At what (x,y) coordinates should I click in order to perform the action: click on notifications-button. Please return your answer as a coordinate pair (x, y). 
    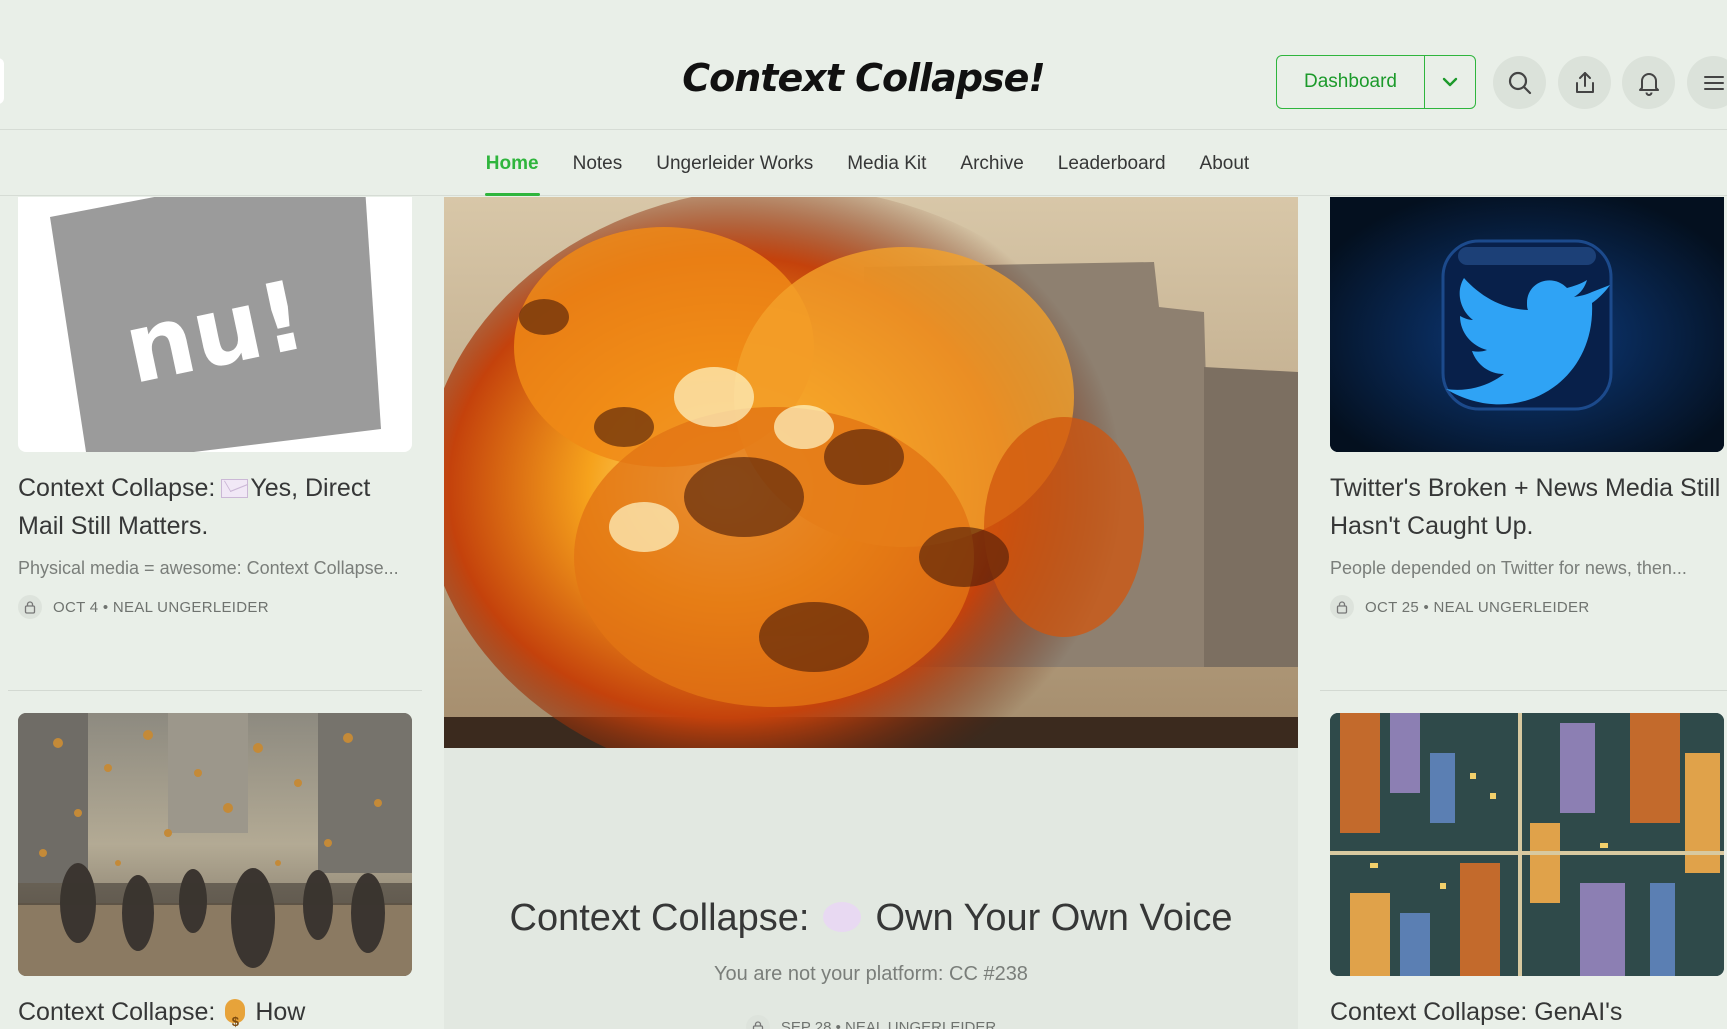
    Looking at the image, I should click on (1648, 82).